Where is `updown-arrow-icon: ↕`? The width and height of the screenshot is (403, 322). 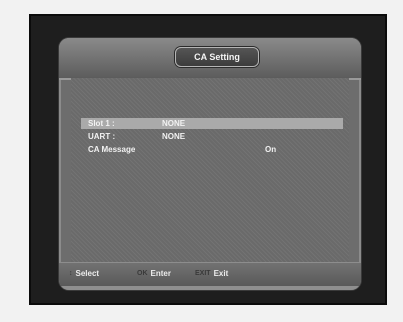 updown-arrow-icon: ↕ is located at coordinates (71, 273).